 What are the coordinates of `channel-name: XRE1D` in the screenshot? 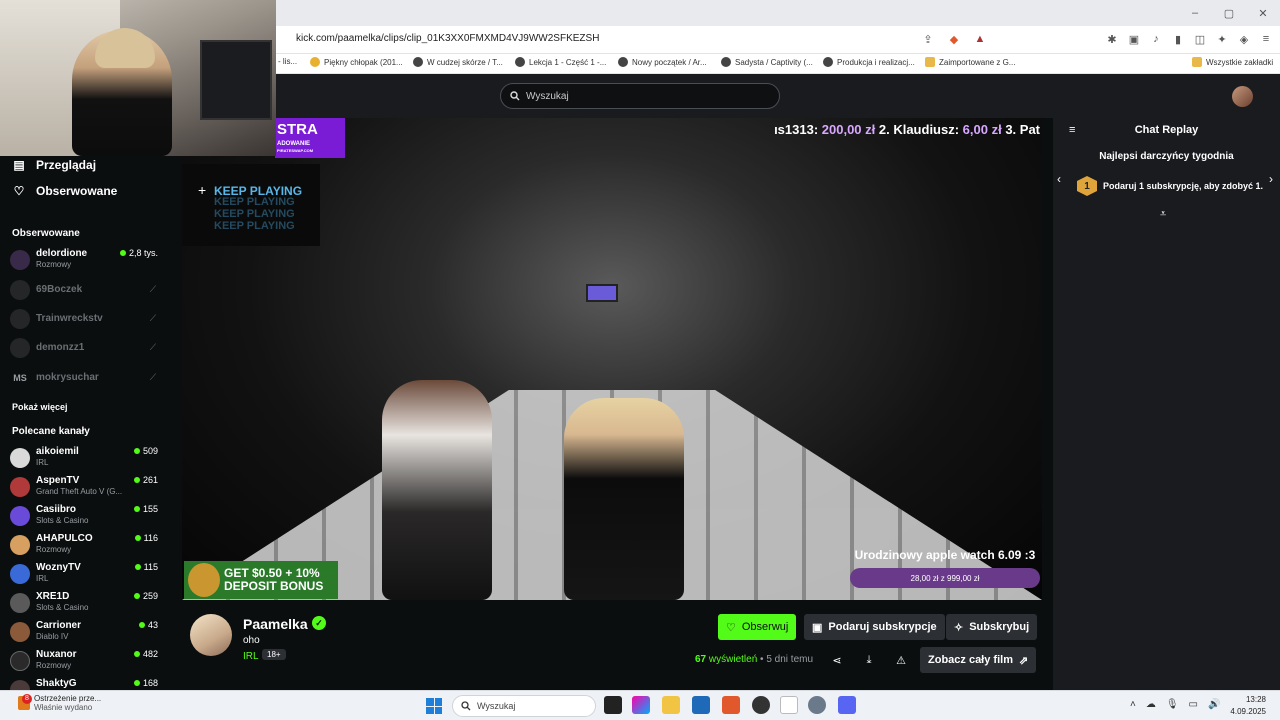 It's located at (53, 596).